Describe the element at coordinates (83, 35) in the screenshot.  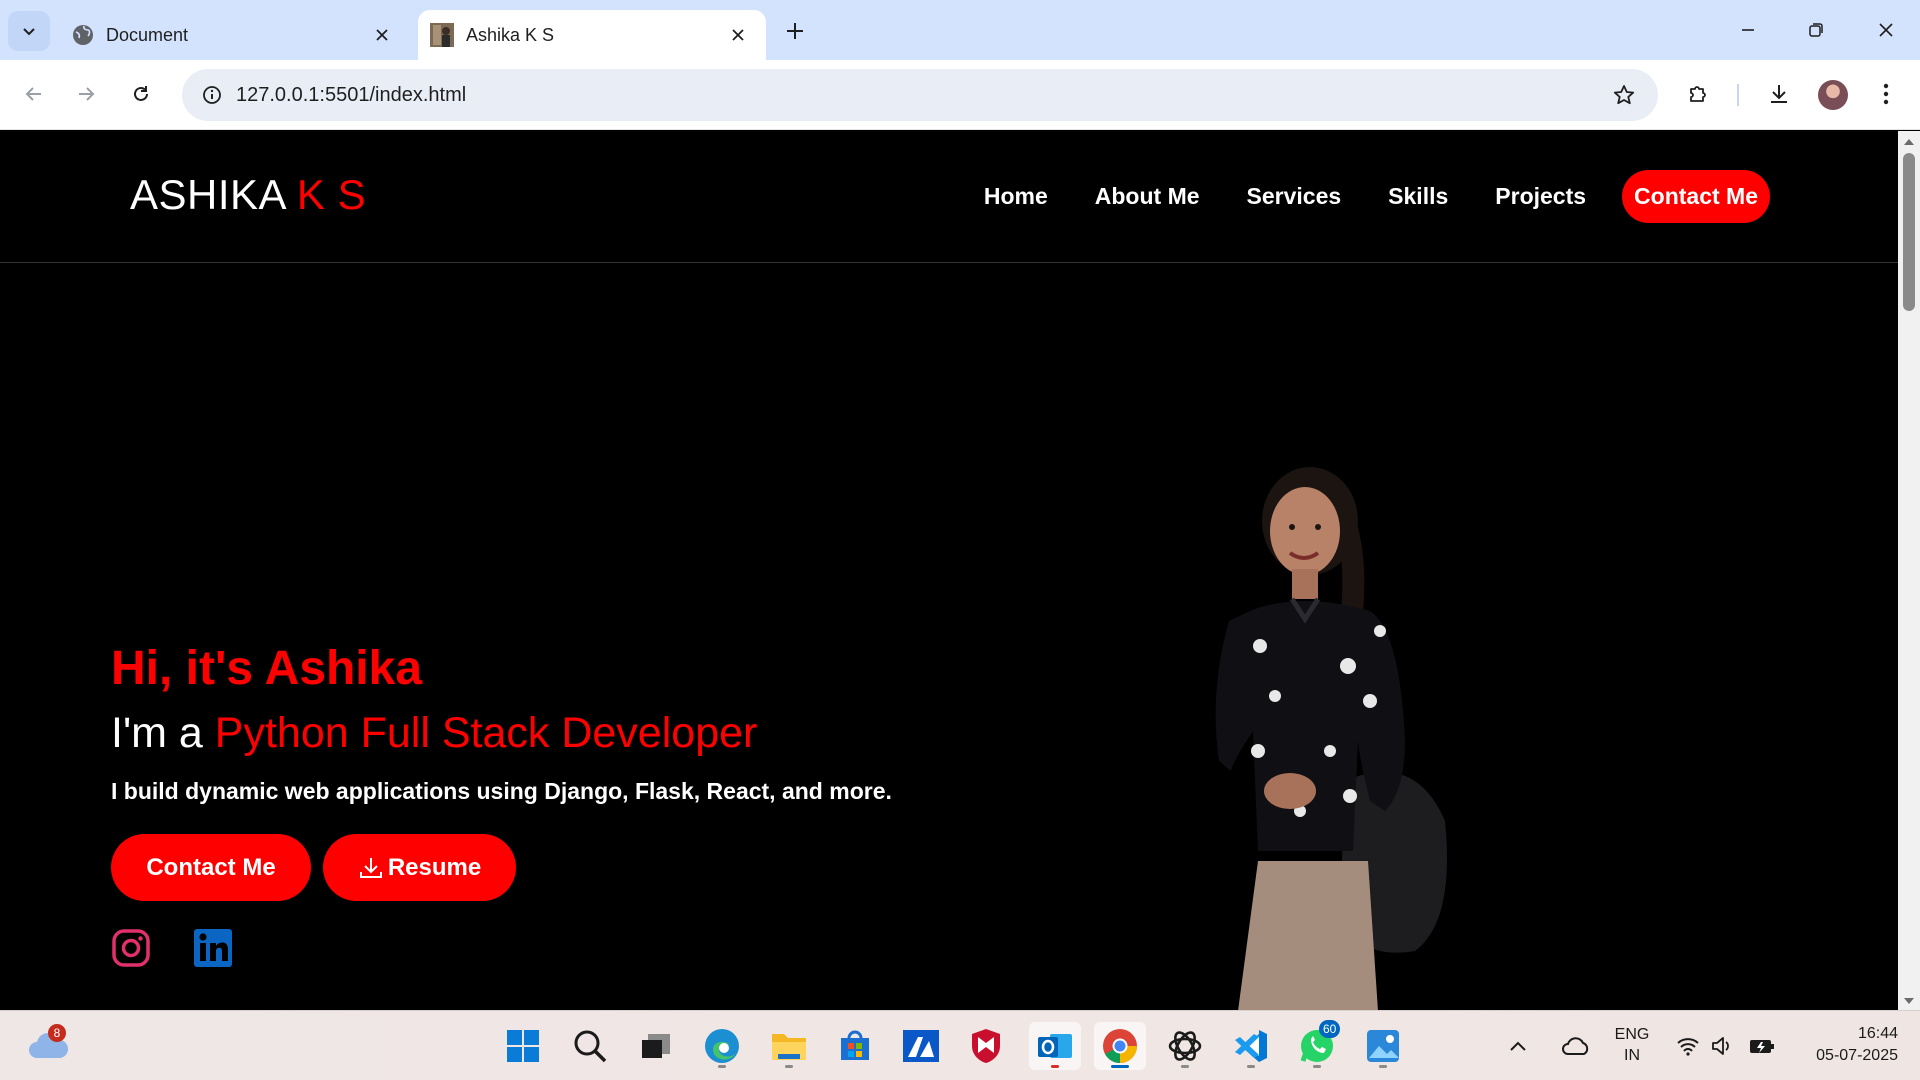
I see `globe-icon` at that location.